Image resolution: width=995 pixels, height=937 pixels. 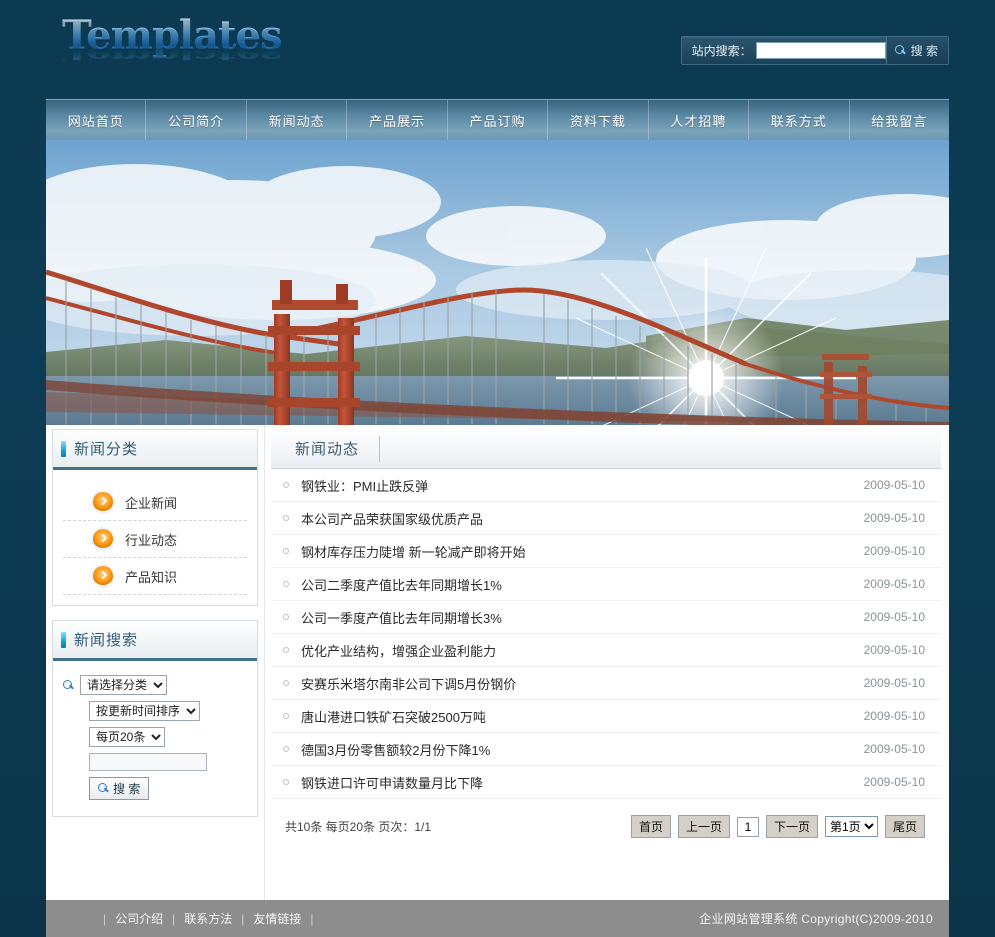 I want to click on sidebar-item-label: 企业新闻, so click(x=151, y=503).